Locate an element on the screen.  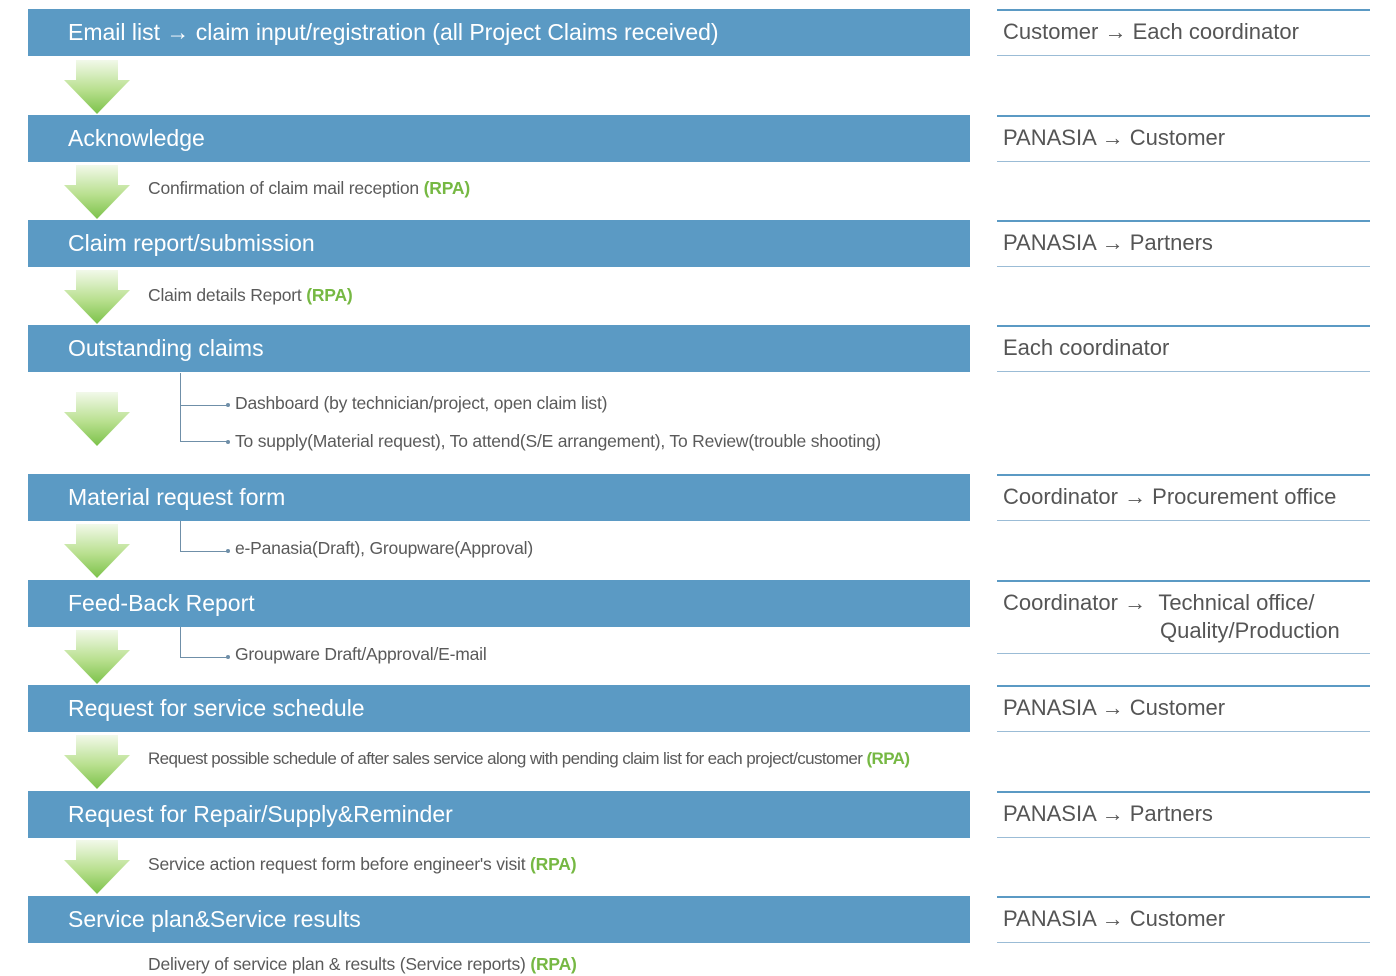
step-2-role: PANASIA → Customer is located at coordinates (1183, 138).